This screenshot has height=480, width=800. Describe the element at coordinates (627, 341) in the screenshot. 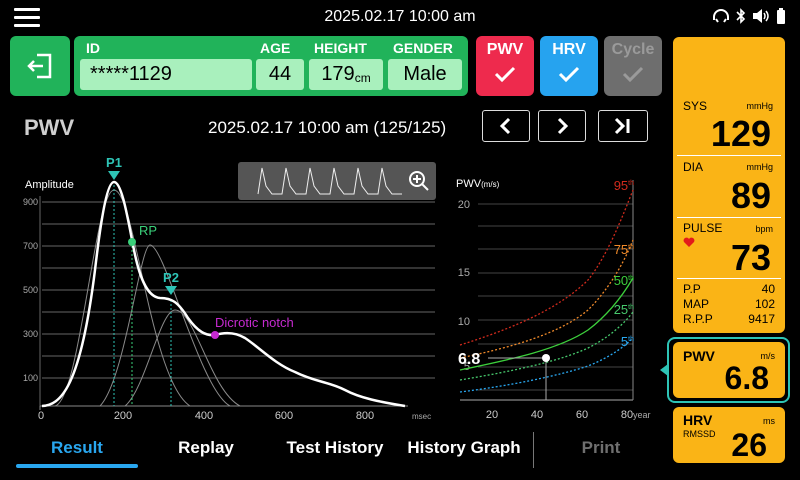

I see `percentile-5-label: 5th` at that location.